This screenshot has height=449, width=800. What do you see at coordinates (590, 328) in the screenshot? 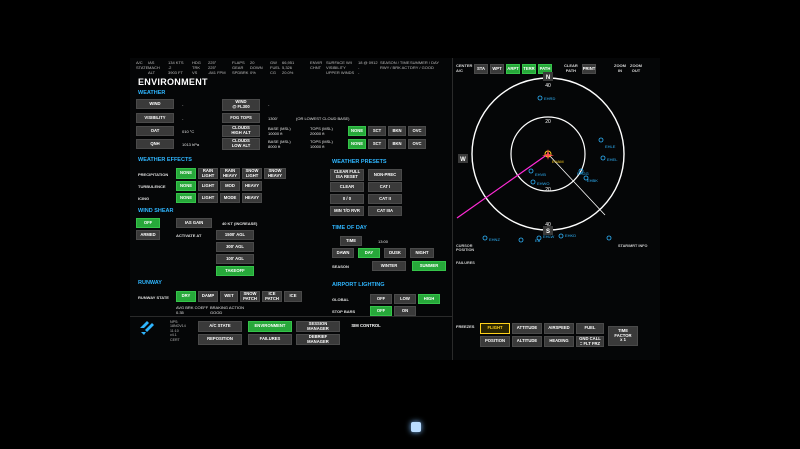
I see `freeze-fuel: FUEL` at bounding box center [590, 328].